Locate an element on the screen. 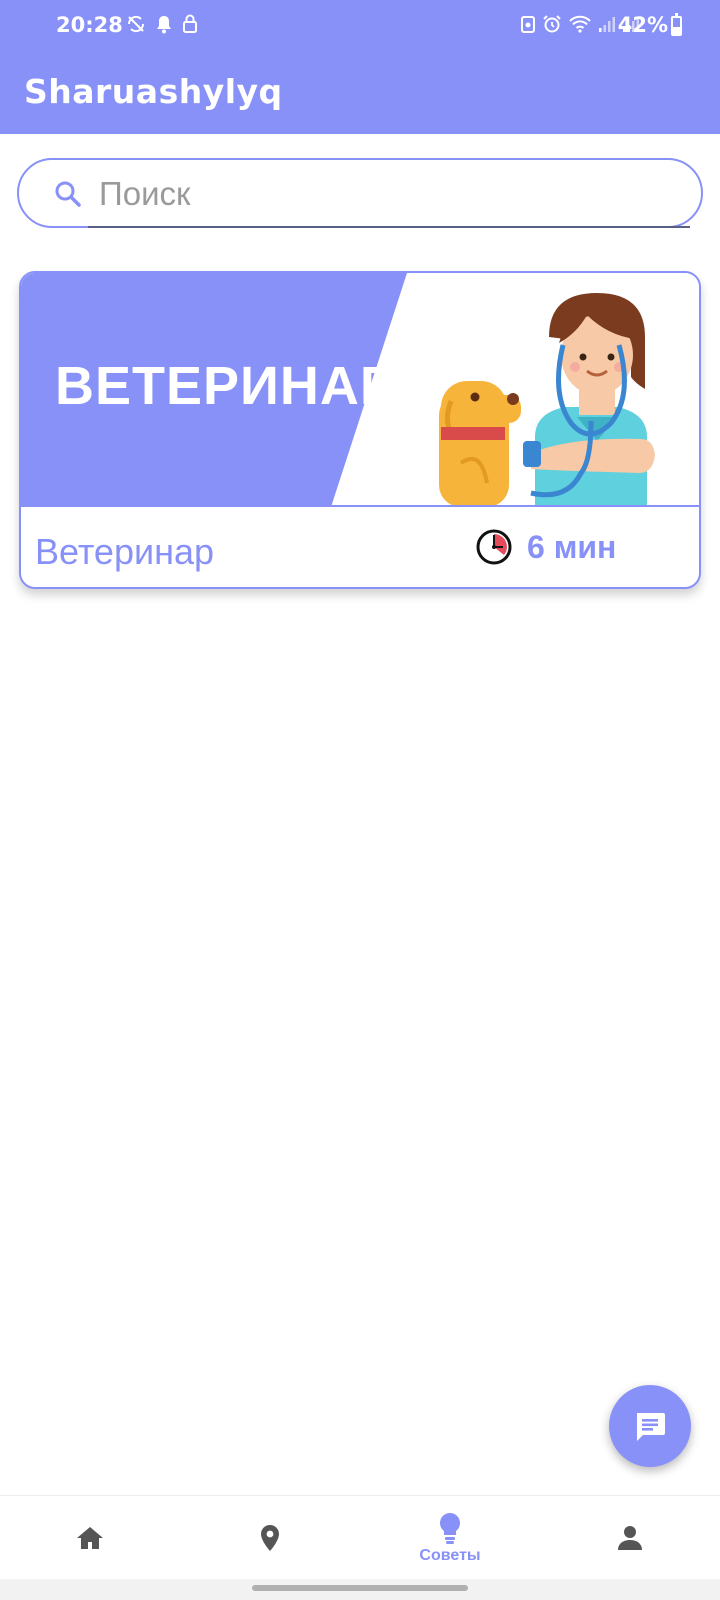 The image size is (720, 1600). search-bar is located at coordinates (360, 193).